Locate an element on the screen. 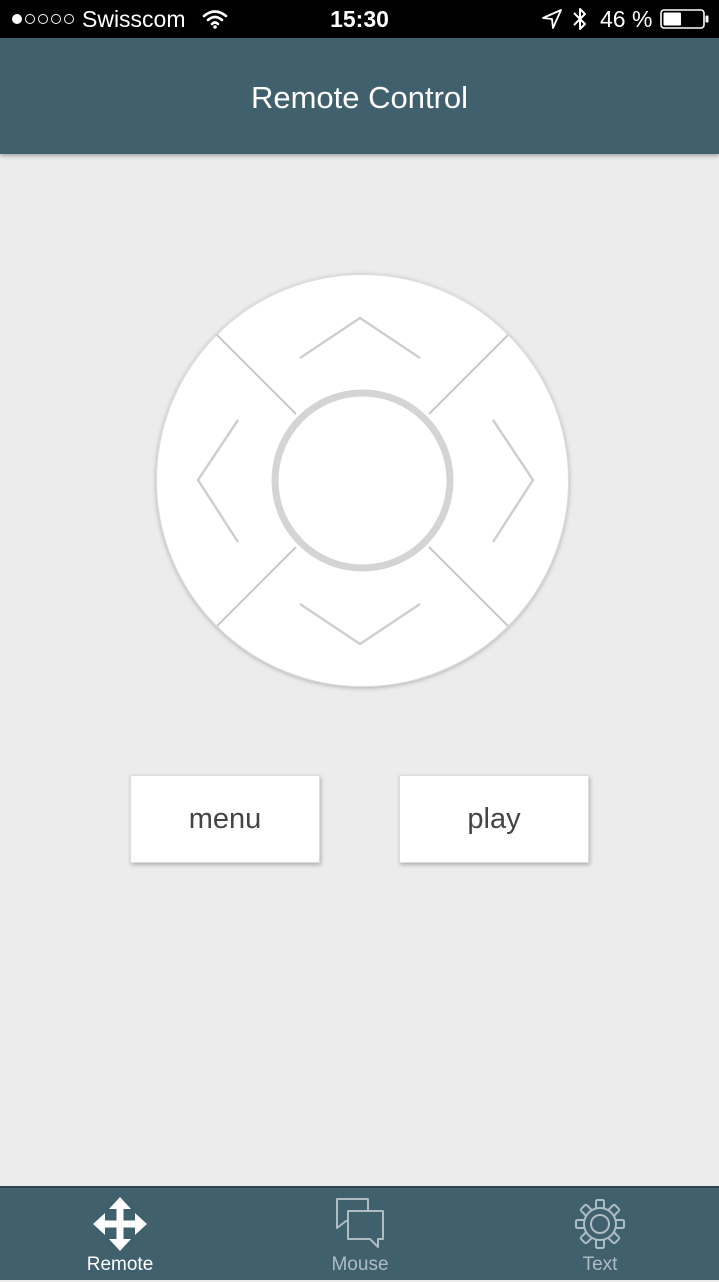  page-title: Remote Control is located at coordinates (359, 97).